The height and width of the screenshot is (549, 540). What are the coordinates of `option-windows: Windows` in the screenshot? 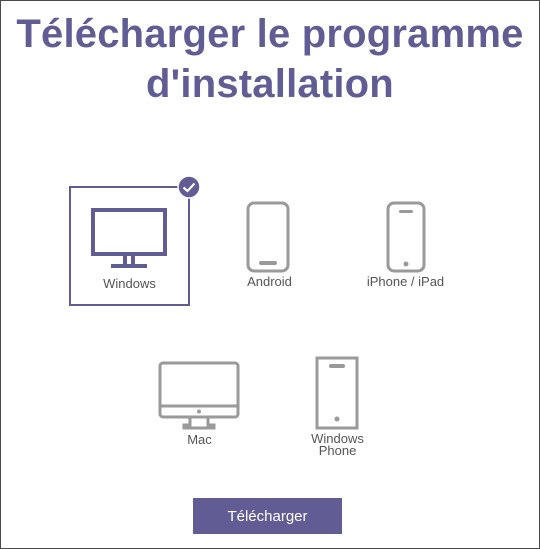 It's located at (135, 240).